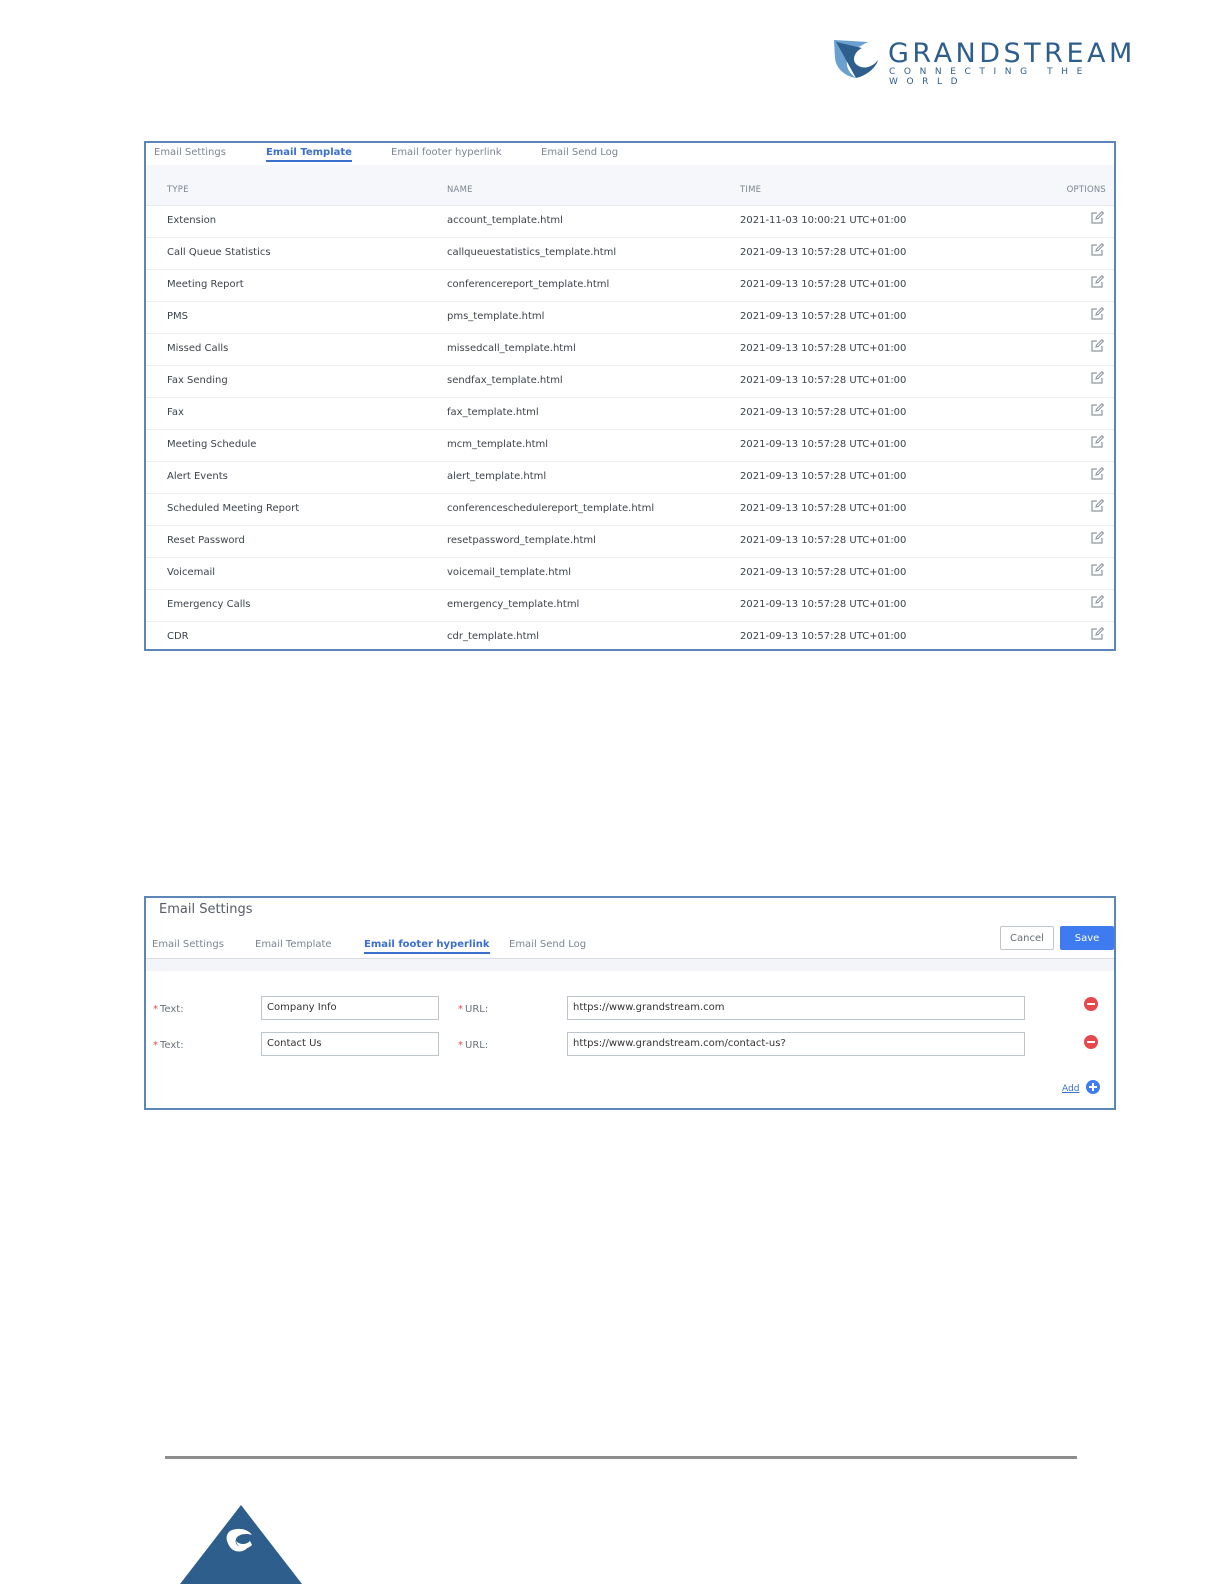  Describe the element at coordinates (513, 604) in the screenshot. I see `cell-name: emergency_template.html` at that location.